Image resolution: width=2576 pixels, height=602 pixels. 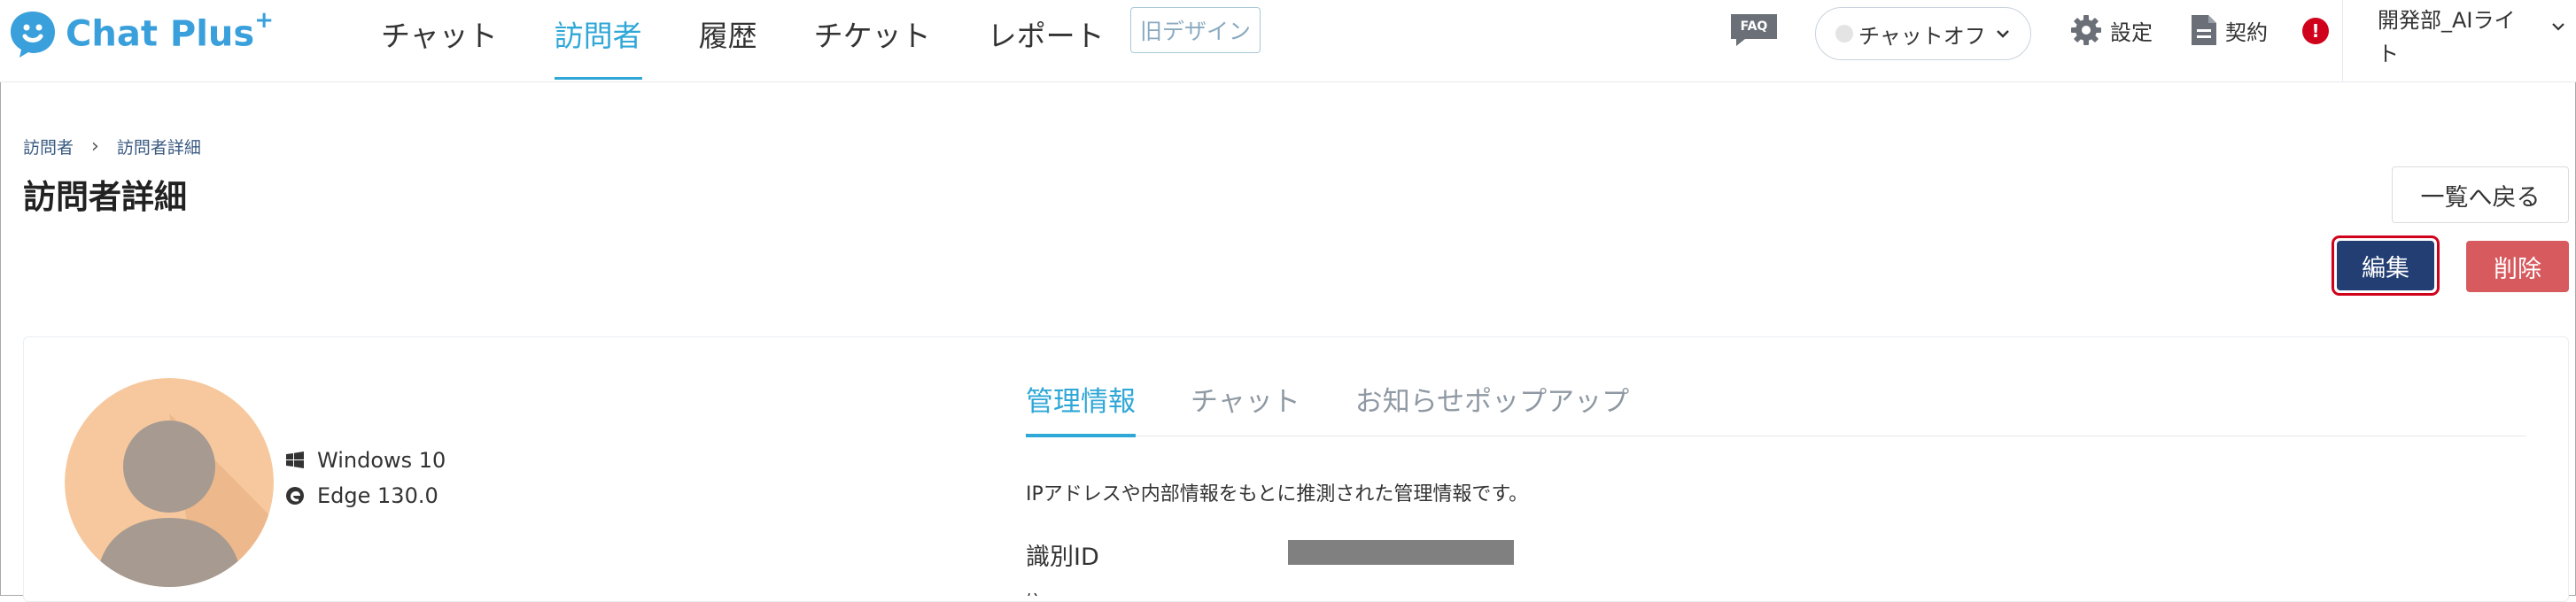 I want to click on tab-label: 管理情報, so click(x=1081, y=402).